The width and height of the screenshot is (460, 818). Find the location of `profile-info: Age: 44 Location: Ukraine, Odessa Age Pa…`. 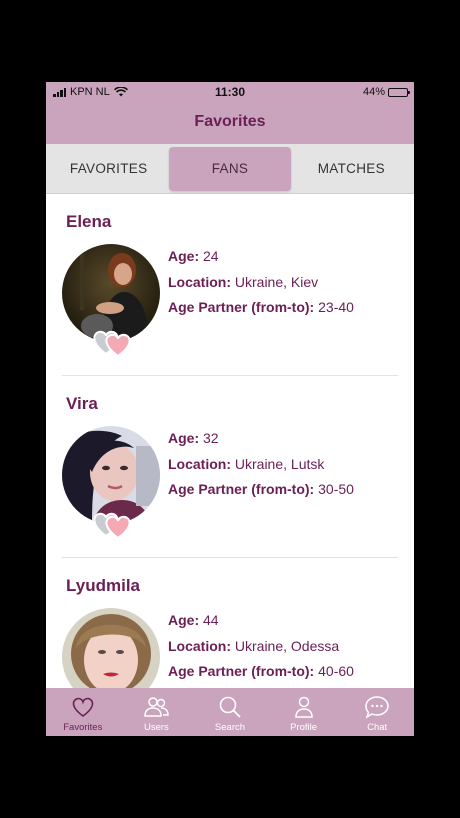

profile-info: Age: 44 Location: Ukraine, Odessa Age Pa… is located at coordinates (261, 646).